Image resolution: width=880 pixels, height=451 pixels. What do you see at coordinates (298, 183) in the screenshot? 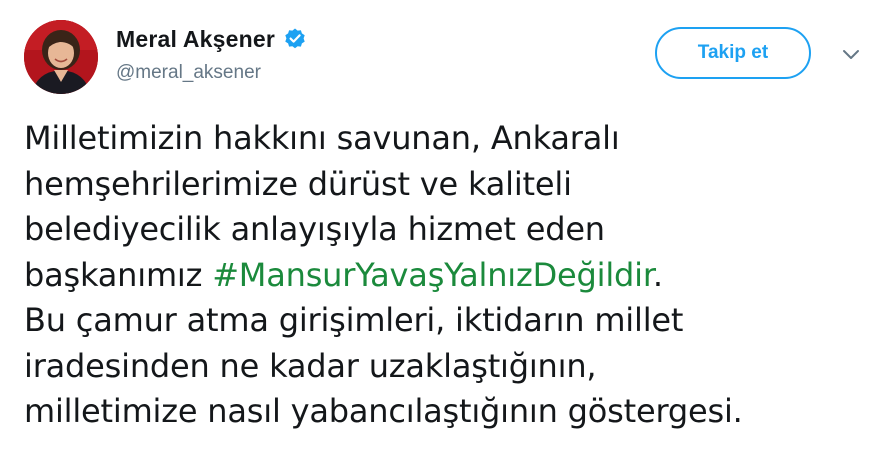
I see `tweet-line: hemşehrilerimize dürüst ve kaliteli` at bounding box center [298, 183].